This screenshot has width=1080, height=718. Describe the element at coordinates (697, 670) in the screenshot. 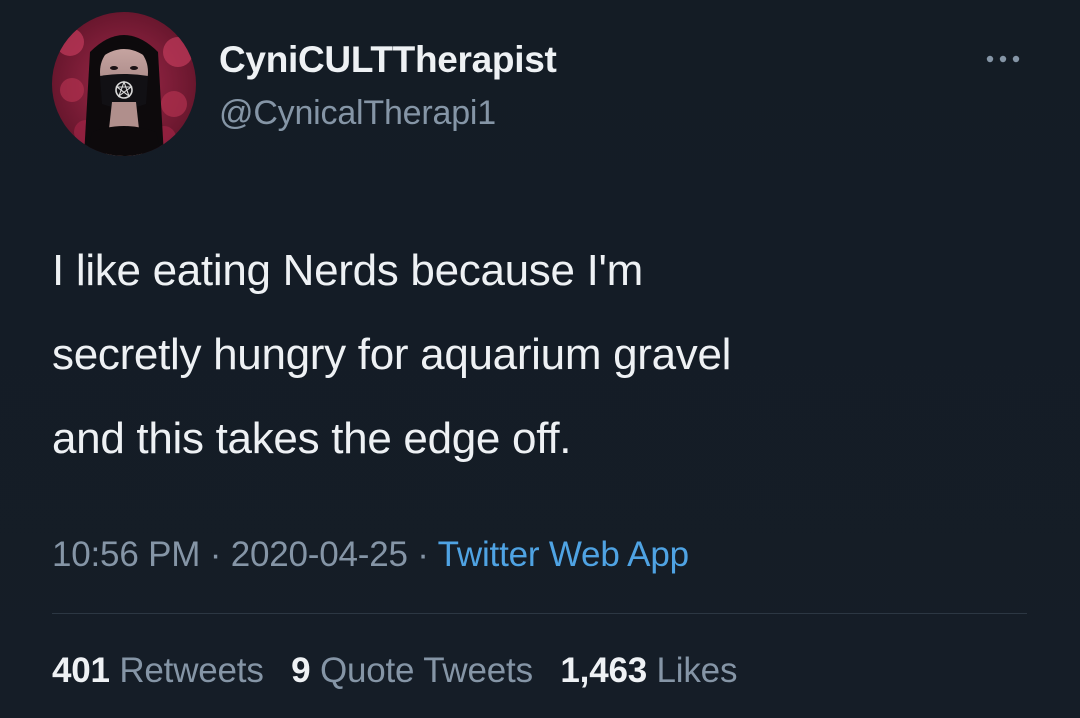

I see `likes-label: Likes` at that location.